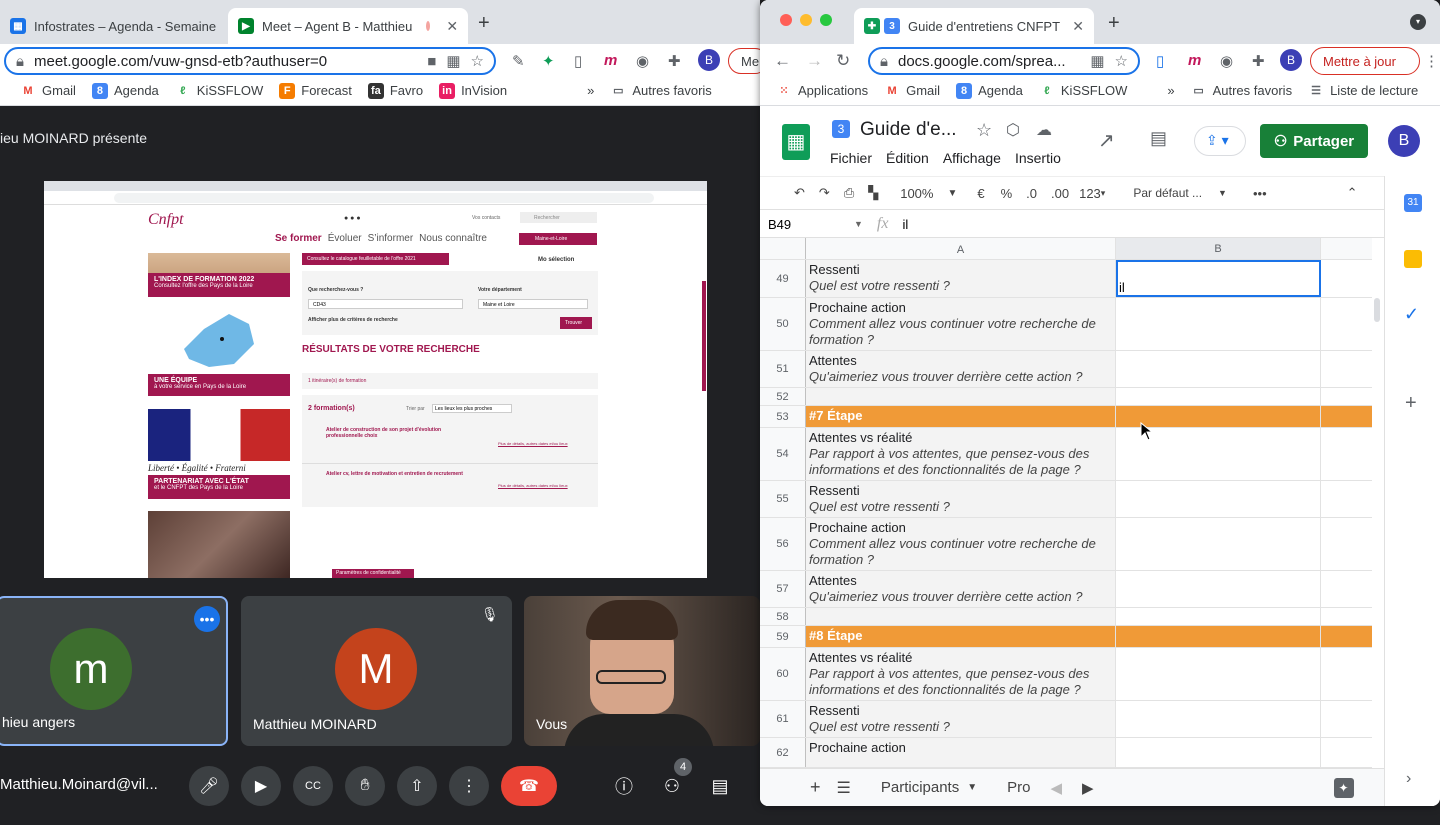  I want to click on participant-tile-self: Vous, so click(642, 671).